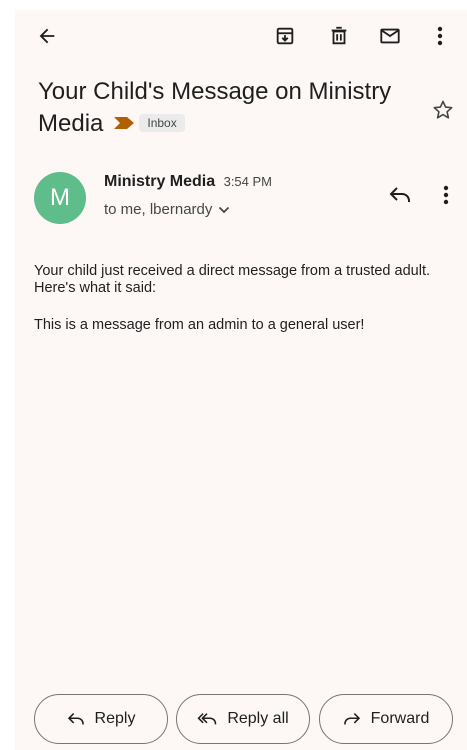 This screenshot has width=467, height=750. I want to click on star-button, so click(443, 112).